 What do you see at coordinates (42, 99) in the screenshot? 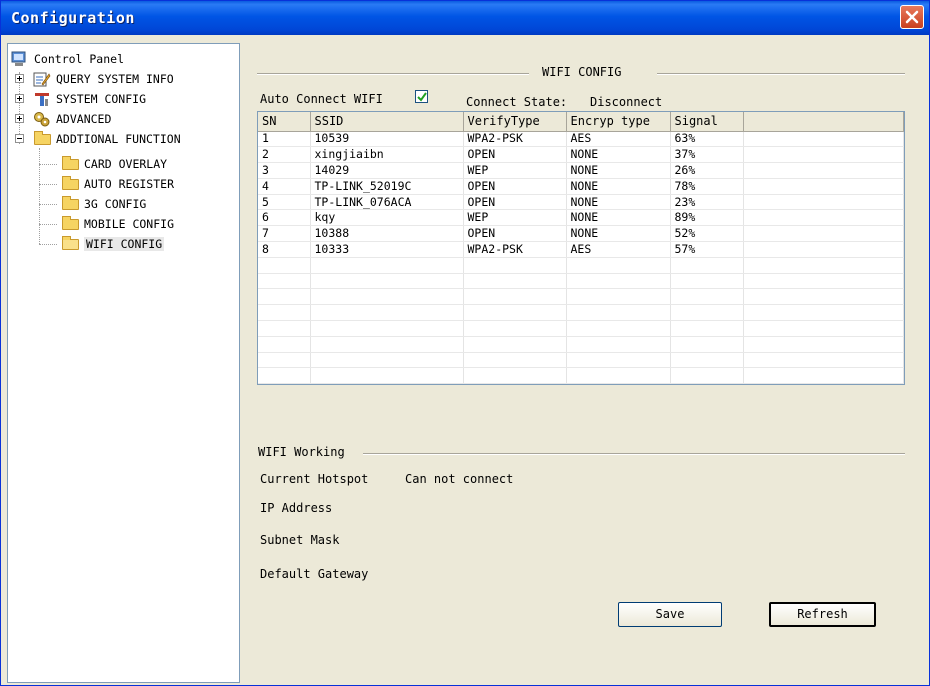
I see `tools-icon` at bounding box center [42, 99].